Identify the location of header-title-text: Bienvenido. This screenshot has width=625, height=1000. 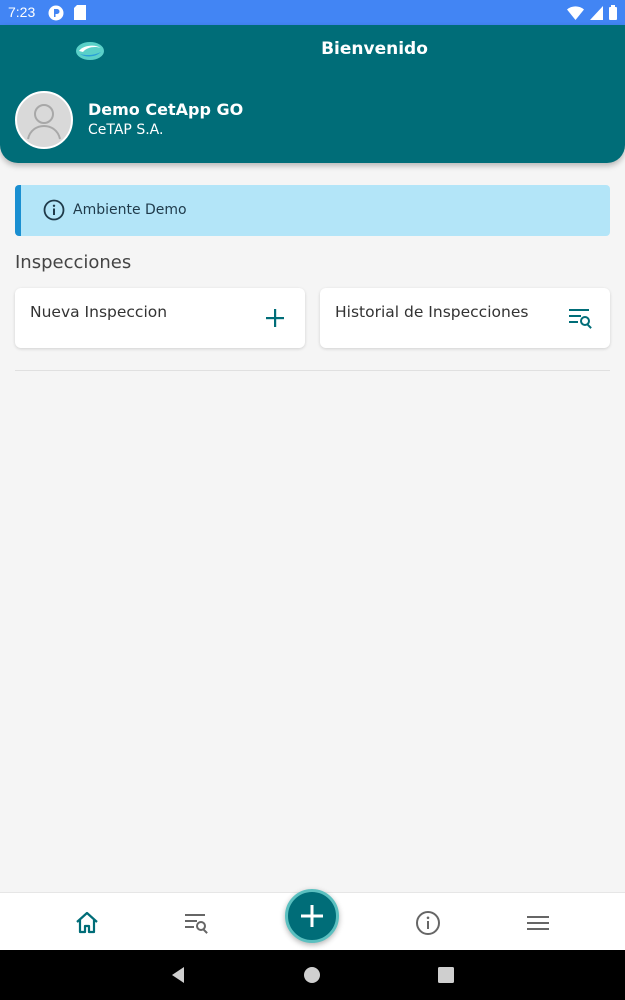
(374, 49).